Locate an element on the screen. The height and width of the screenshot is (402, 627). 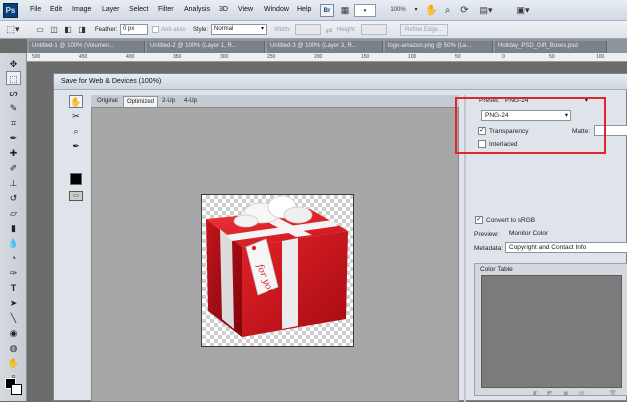
subtract-selection-icon: ◧ is located at coordinates (68, 29).